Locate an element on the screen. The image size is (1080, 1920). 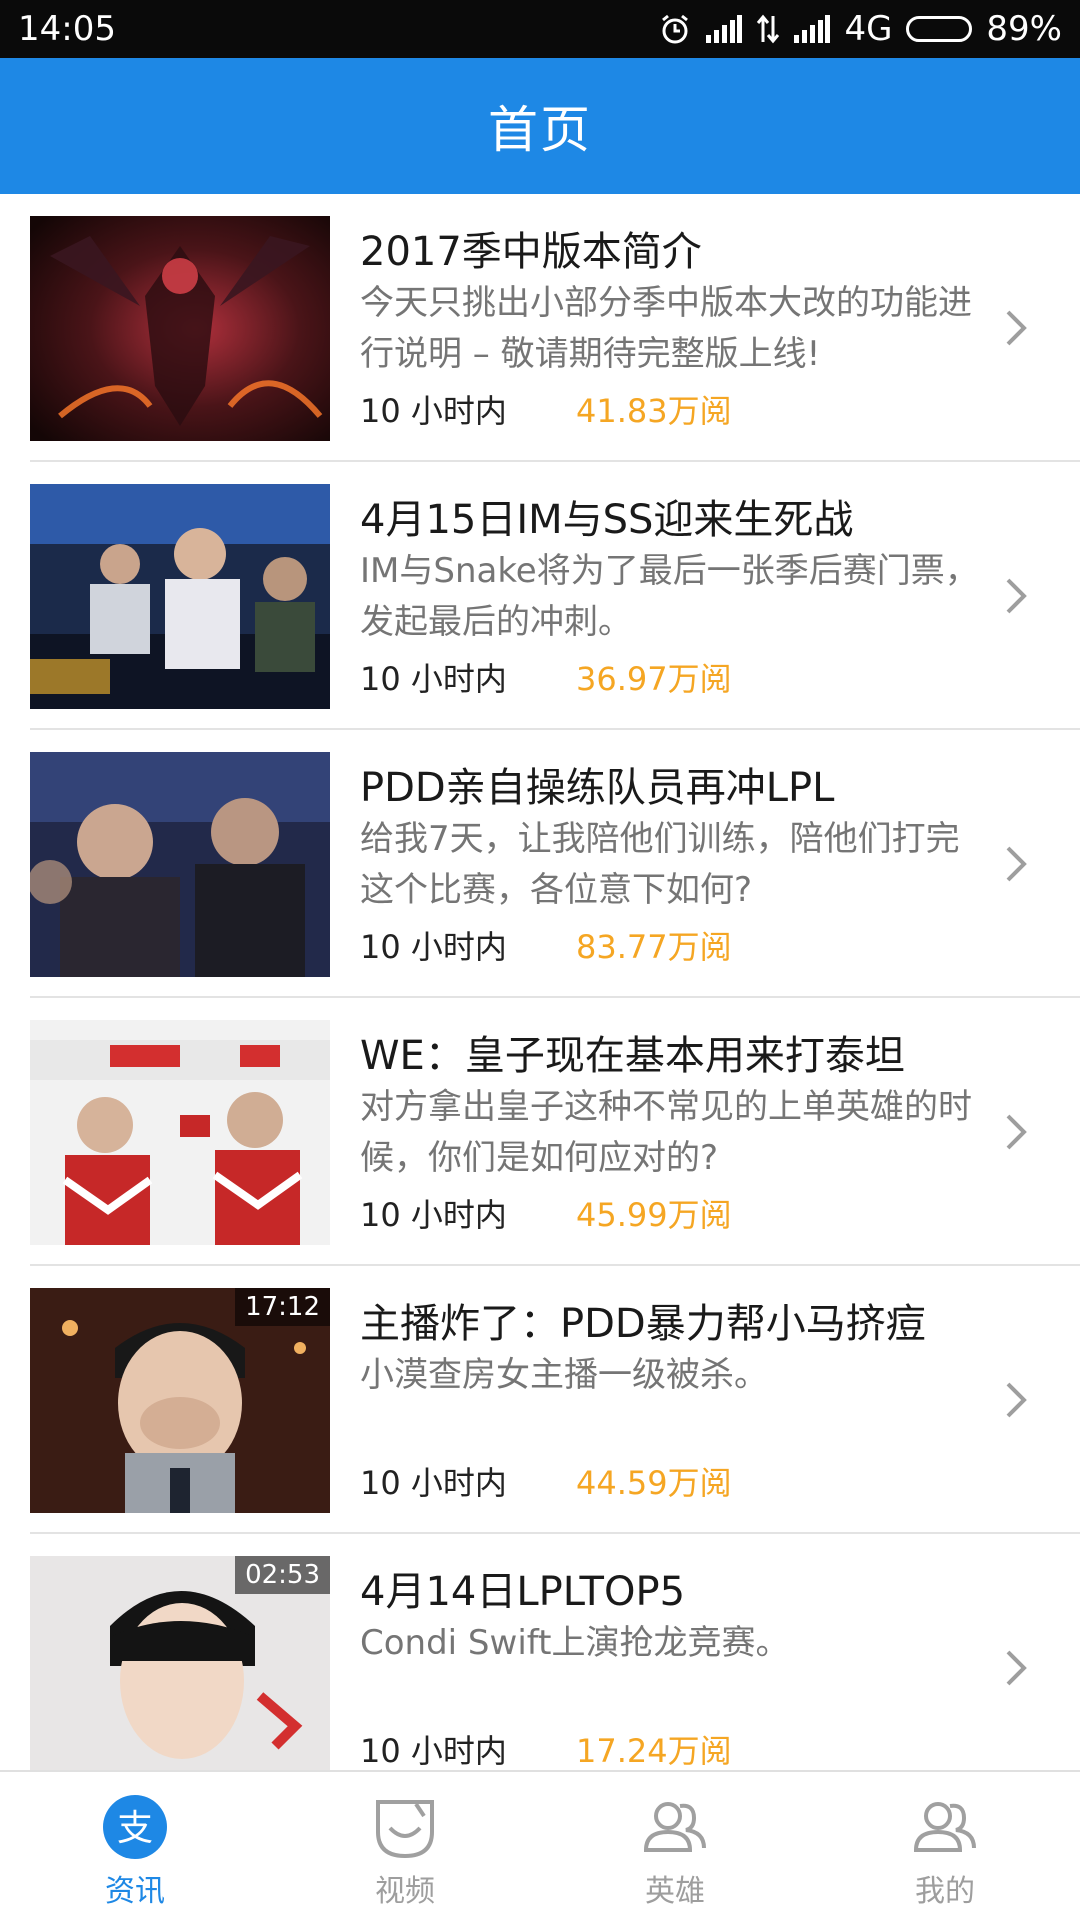
news-summary: IM与Snake将为了最后一张季后赛门票，发起最后的冲刺。 is located at coordinates (669, 596).